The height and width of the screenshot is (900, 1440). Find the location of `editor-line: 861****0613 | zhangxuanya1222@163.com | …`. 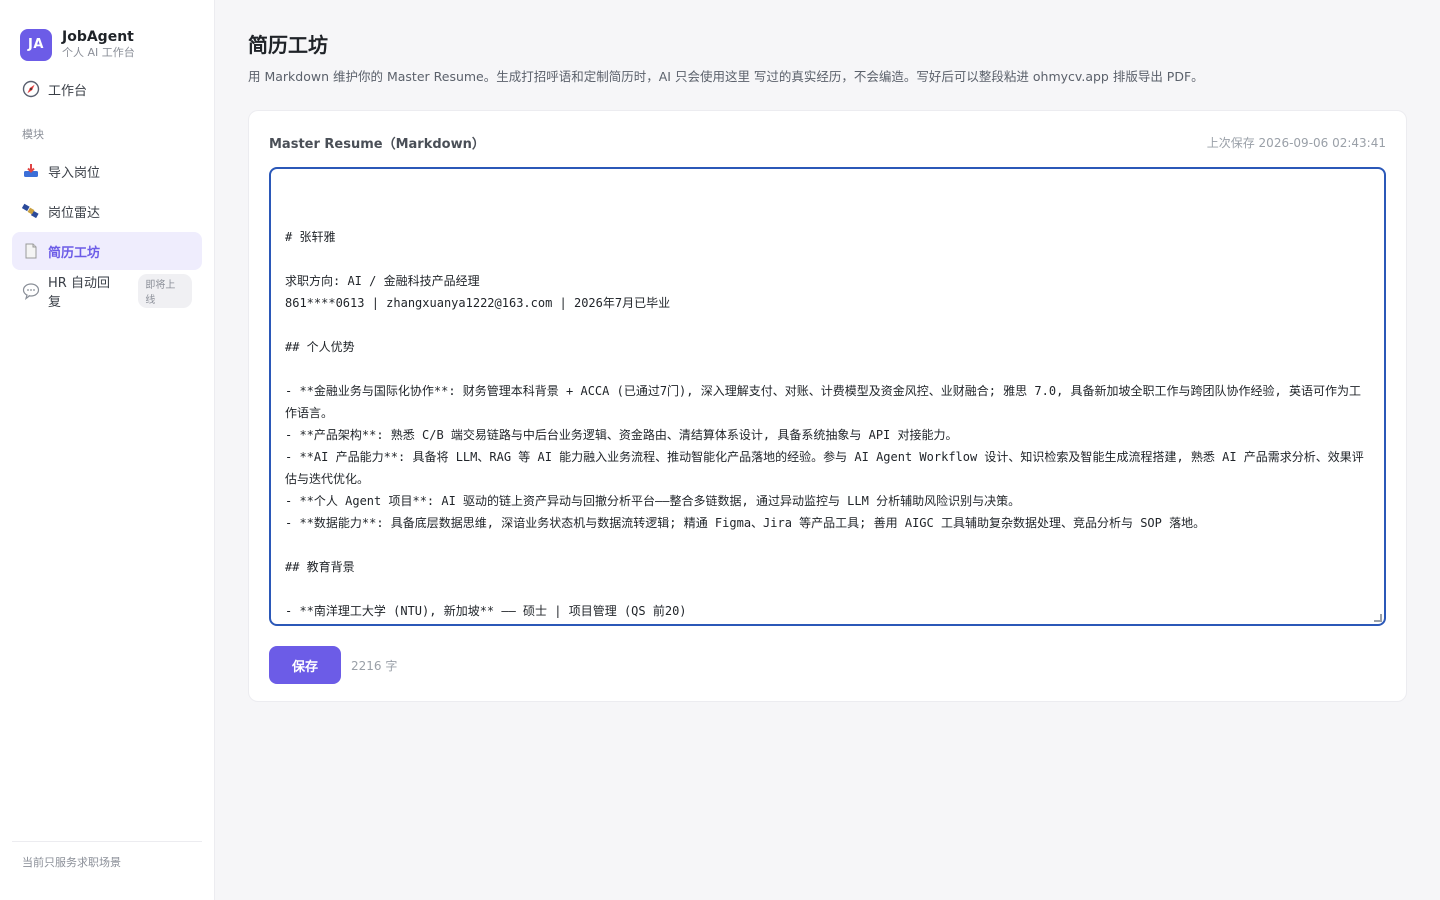

editor-line: 861****0613 | zhangxuanya1222@163.com | … is located at coordinates (478, 303).